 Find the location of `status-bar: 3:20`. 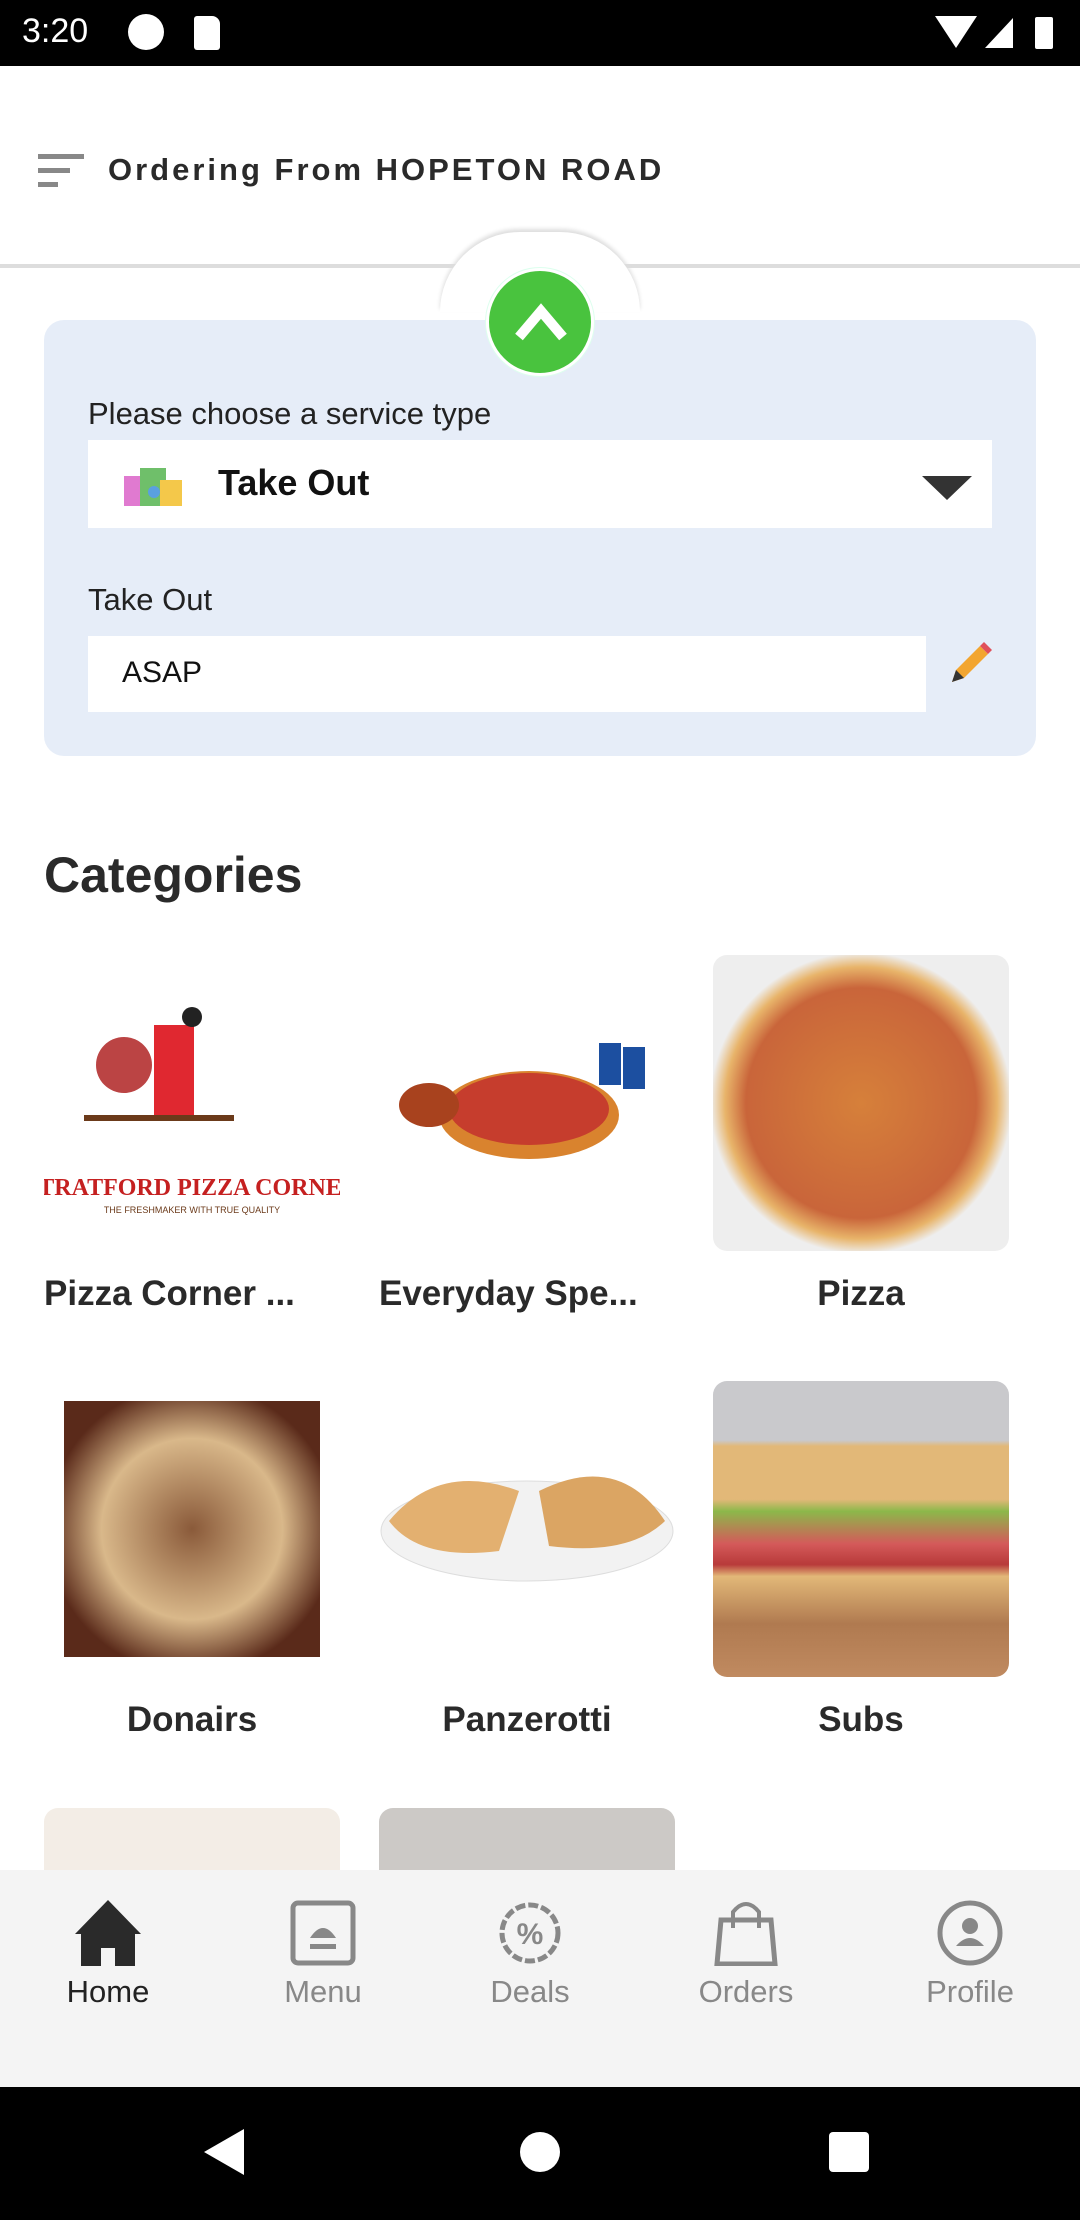

status-bar: 3:20 is located at coordinates (540, 33).